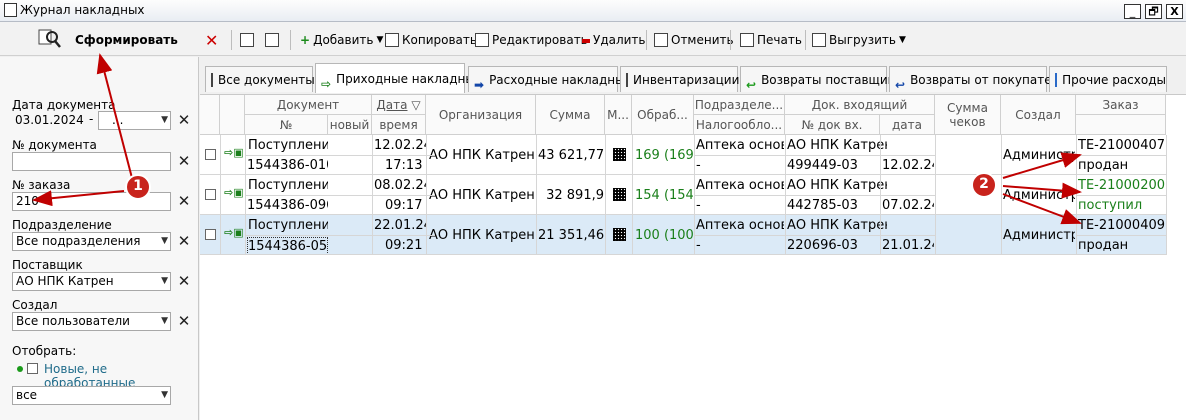  I want to click on arrow-1-left, so click(78, 198).